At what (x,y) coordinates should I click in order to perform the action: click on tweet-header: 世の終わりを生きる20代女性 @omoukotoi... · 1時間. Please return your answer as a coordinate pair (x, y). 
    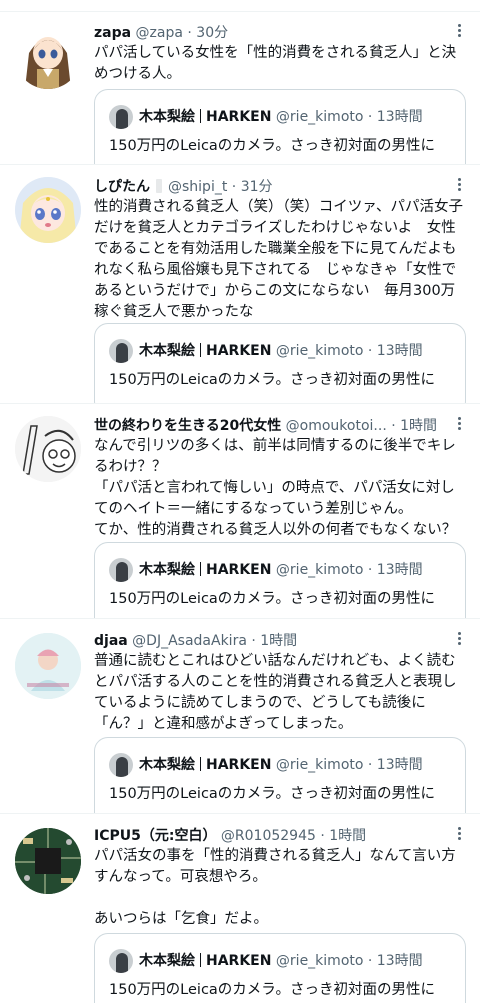
    Looking at the image, I should click on (272, 426).